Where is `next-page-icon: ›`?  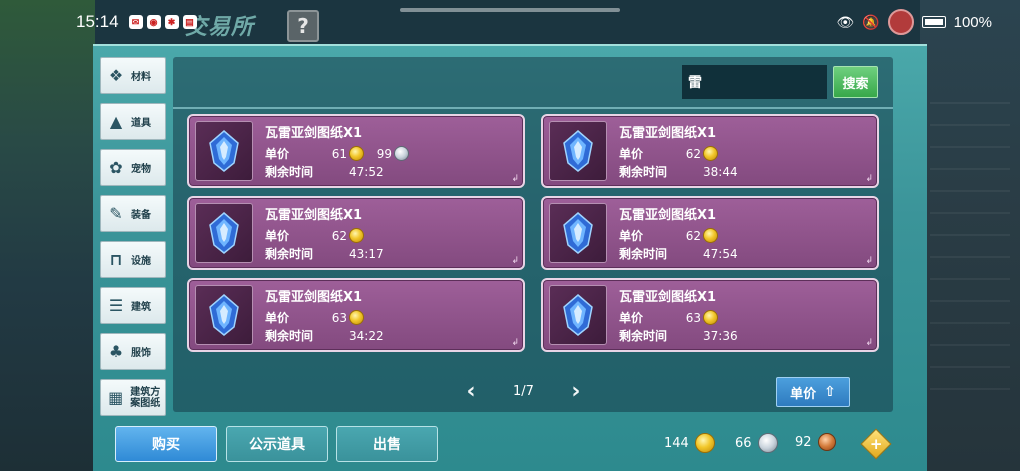 next-page-icon: › is located at coordinates (576, 391).